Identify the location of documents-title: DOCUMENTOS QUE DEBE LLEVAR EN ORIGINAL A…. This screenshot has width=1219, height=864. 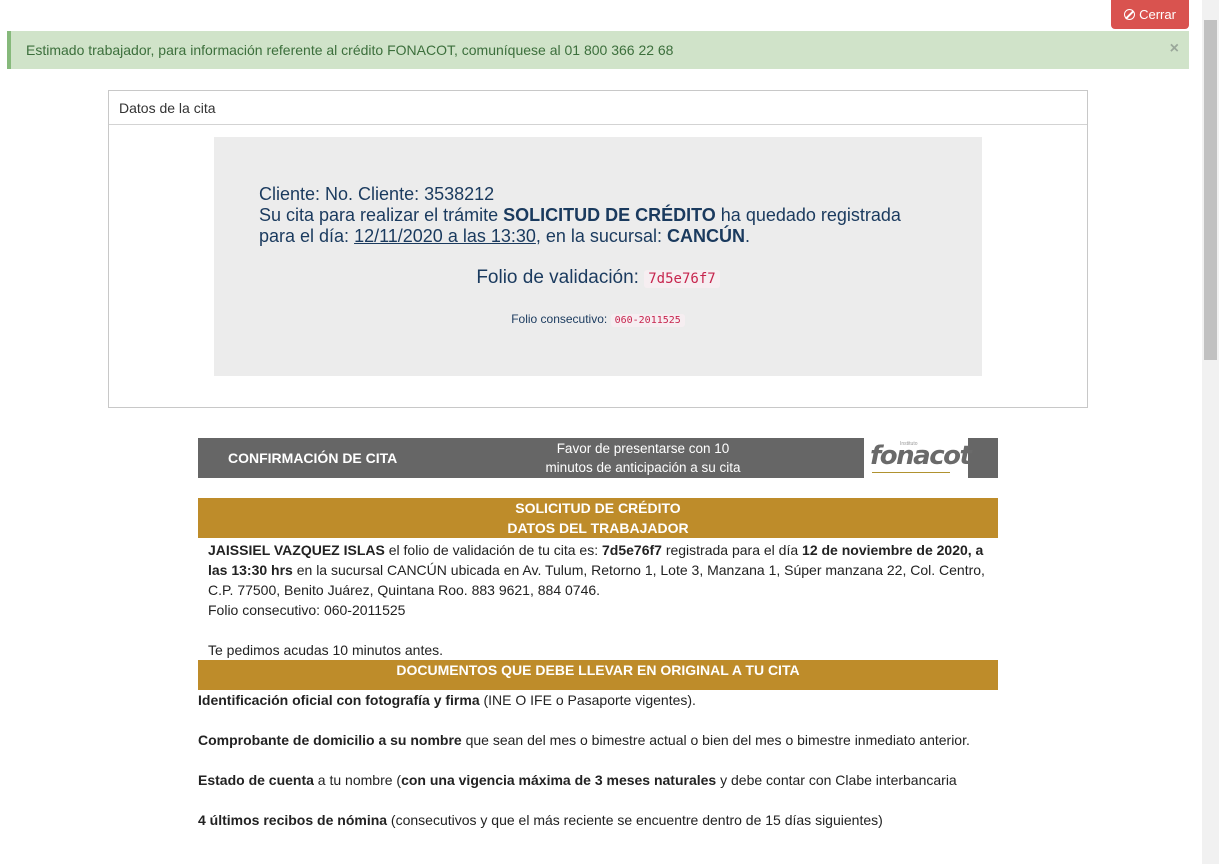
(598, 670).